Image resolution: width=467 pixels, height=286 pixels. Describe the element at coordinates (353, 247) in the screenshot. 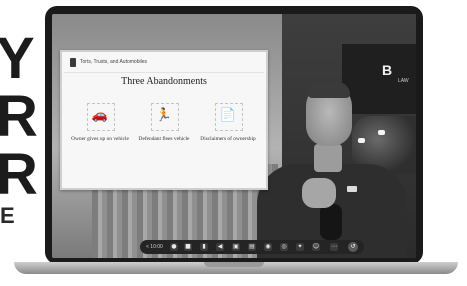

I see `refresh-icon: ↺` at that location.